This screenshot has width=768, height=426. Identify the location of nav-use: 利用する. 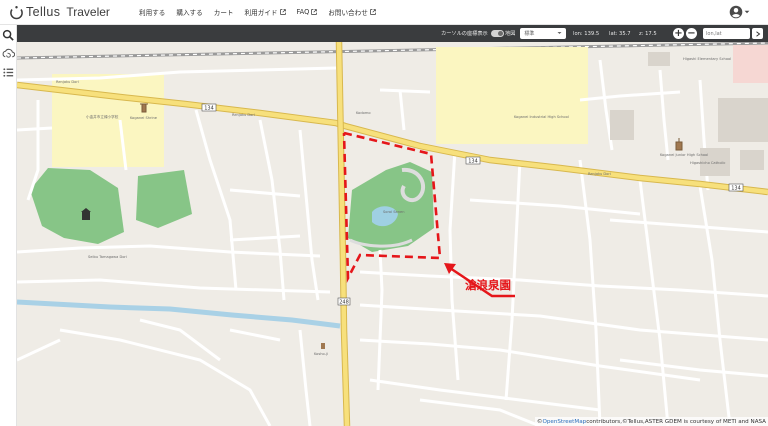
(152, 12).